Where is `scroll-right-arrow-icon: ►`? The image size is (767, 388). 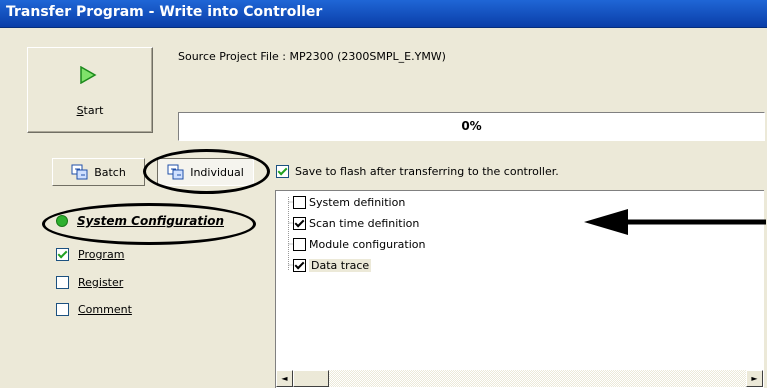
scroll-right-arrow-icon: ► is located at coordinates (754, 378).